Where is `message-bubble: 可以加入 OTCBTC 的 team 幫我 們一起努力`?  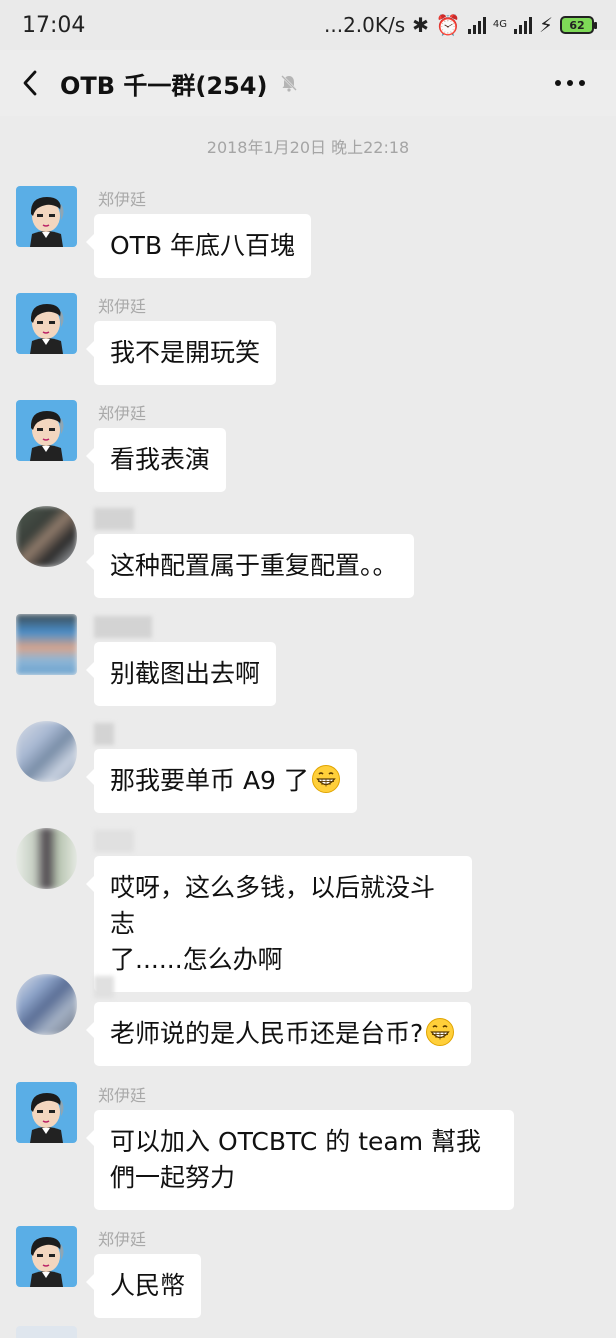
message-bubble: 可以加入 OTCBTC 的 team 幫我 們一起努力 is located at coordinates (300, 1160).